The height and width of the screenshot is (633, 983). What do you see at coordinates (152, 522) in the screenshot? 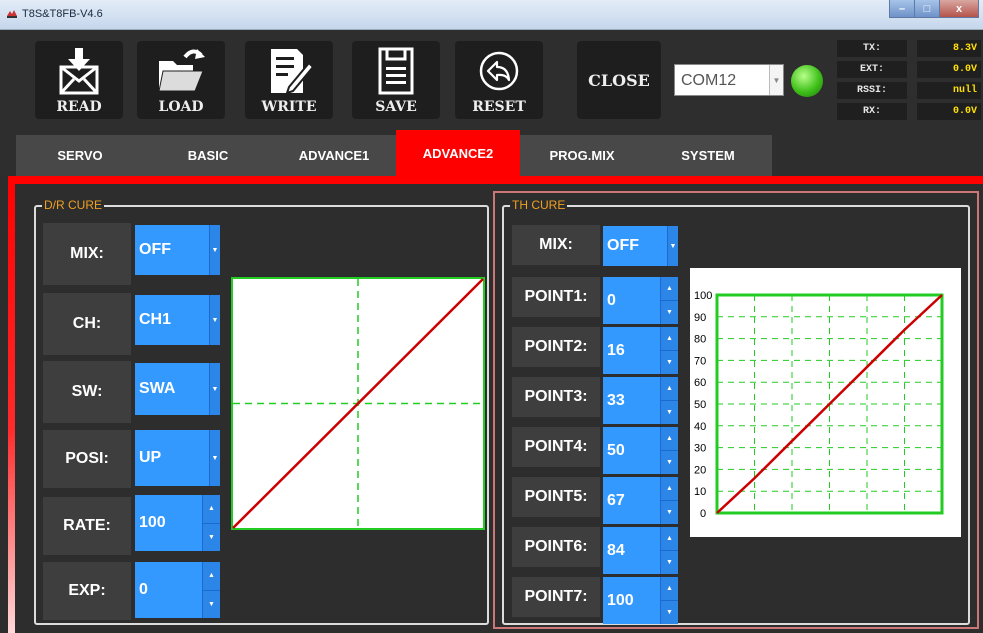
I see `dr-rate-value: 100` at bounding box center [152, 522].